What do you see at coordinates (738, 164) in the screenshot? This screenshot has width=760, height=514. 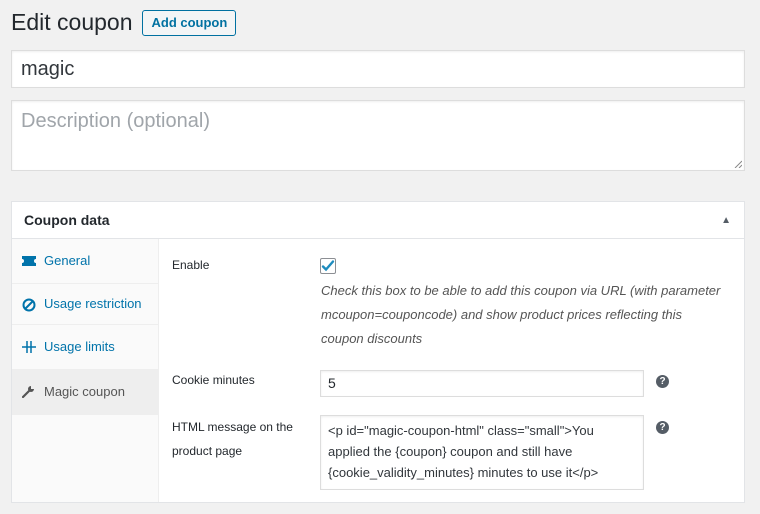 I see `resize-grip-icon` at bounding box center [738, 164].